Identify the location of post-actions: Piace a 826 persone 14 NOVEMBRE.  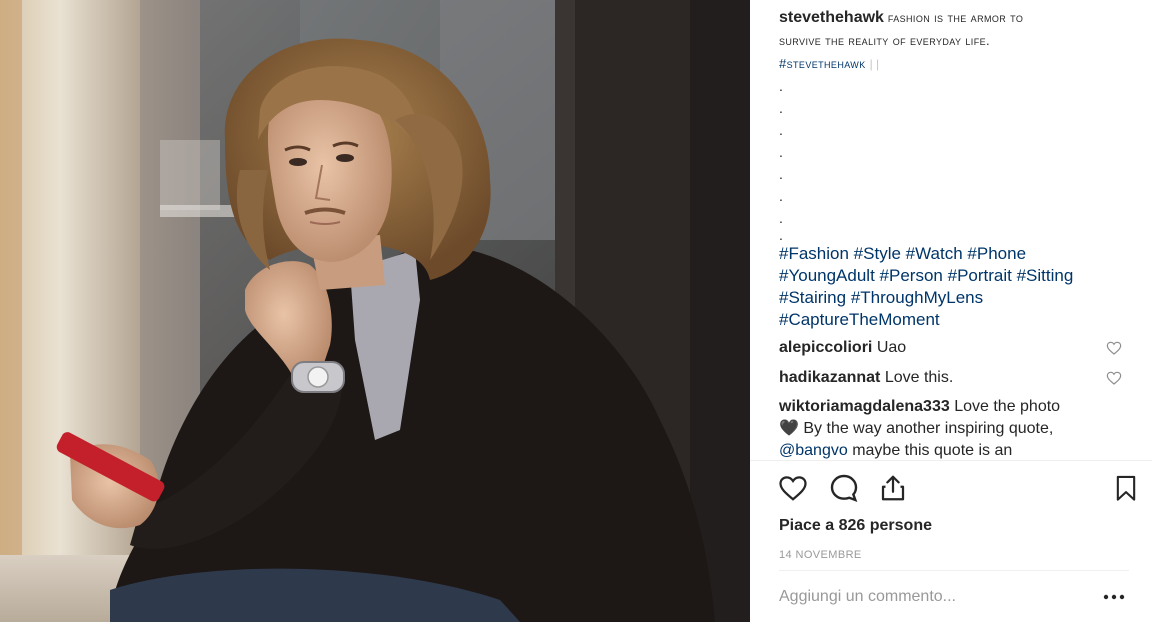
(951, 515).